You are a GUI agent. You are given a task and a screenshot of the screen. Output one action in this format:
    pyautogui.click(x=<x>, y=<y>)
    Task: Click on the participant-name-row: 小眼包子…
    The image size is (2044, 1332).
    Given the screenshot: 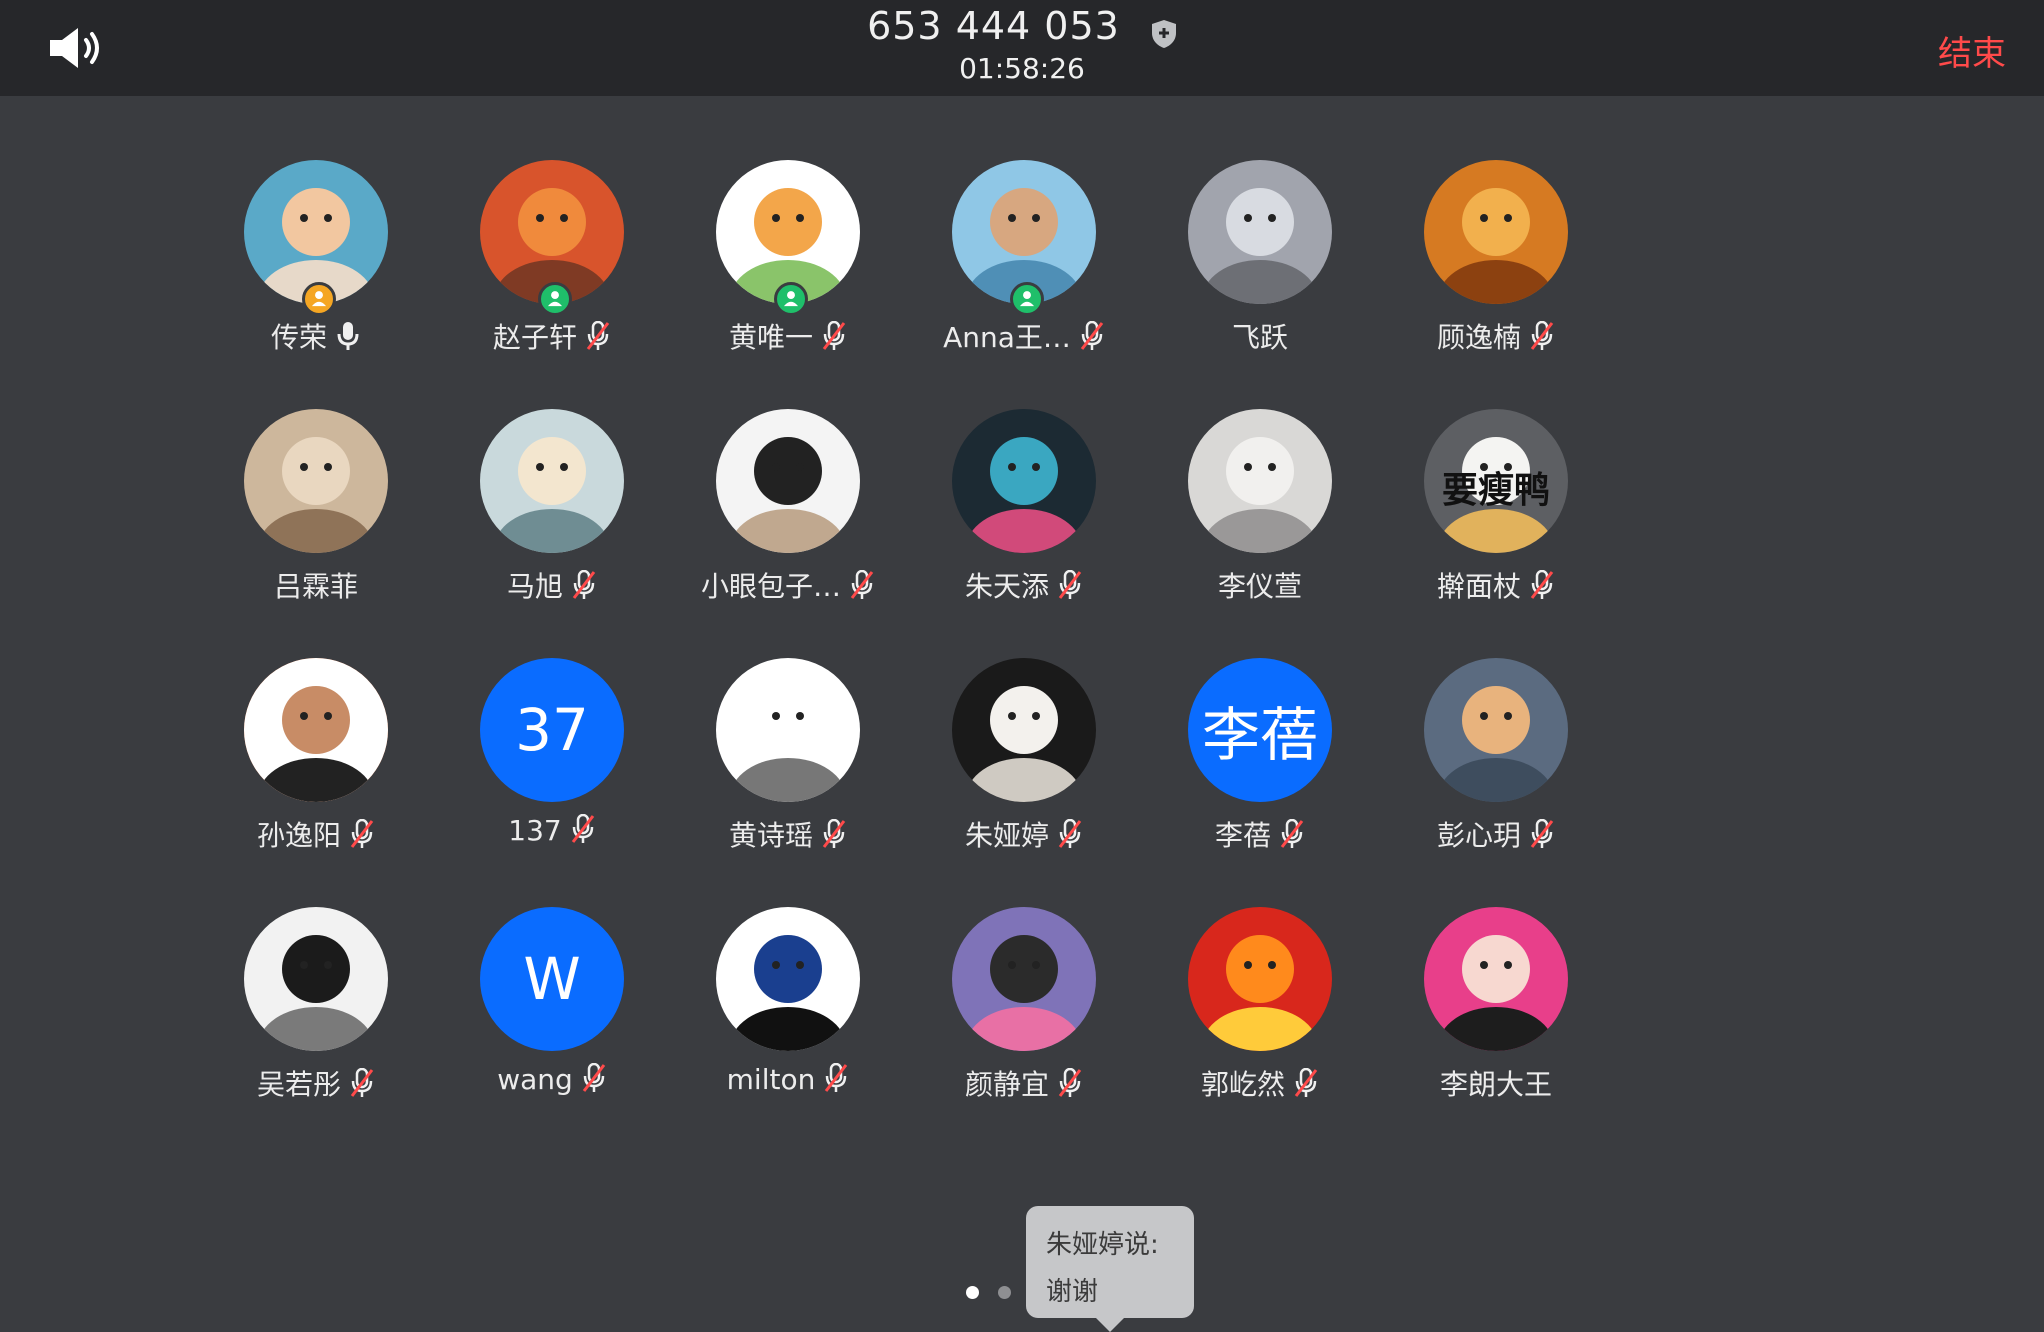 What is the action you would take?
    pyautogui.click(x=788, y=585)
    